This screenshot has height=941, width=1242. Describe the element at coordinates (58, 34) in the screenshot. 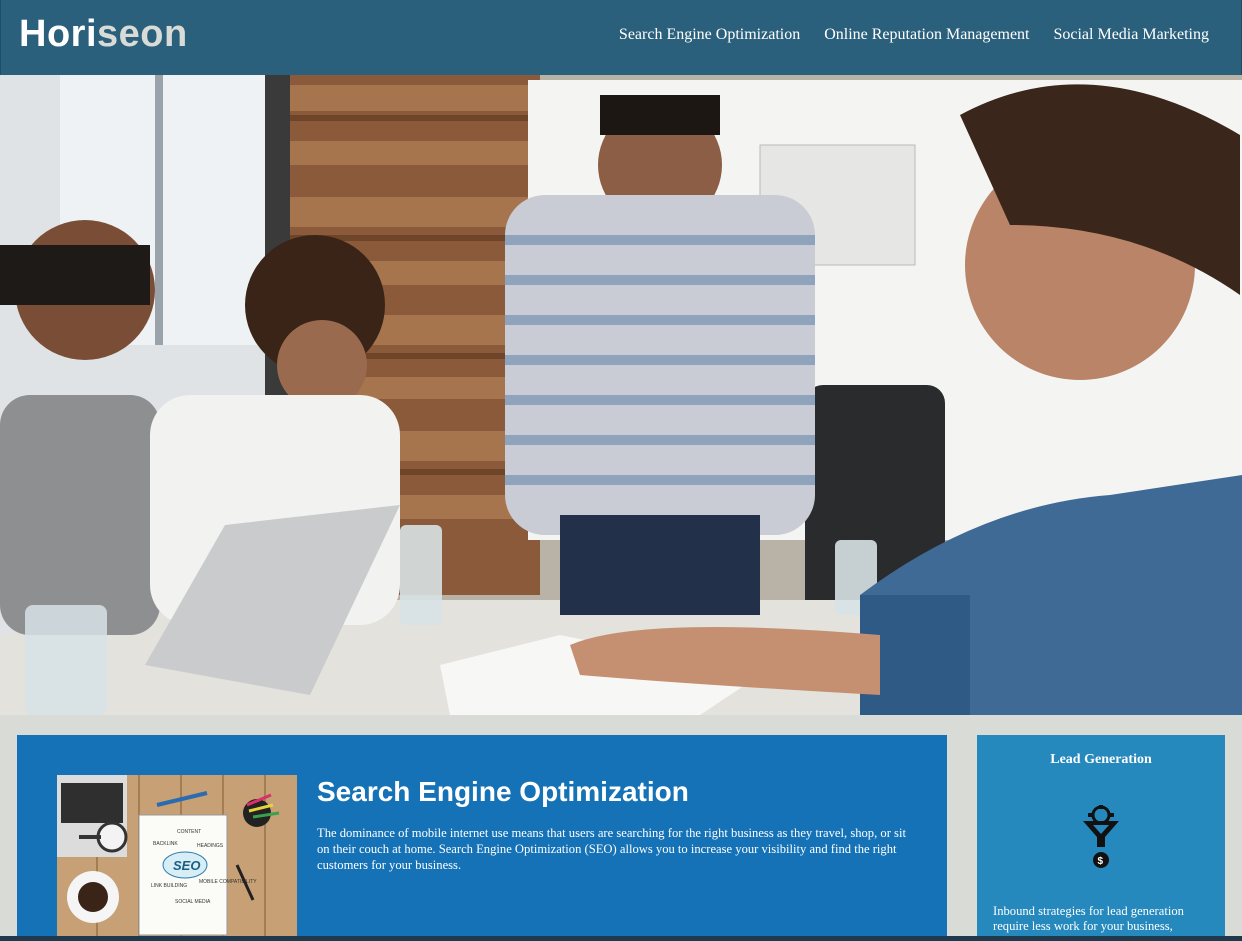

I see `logo-text-hori: Hori` at that location.